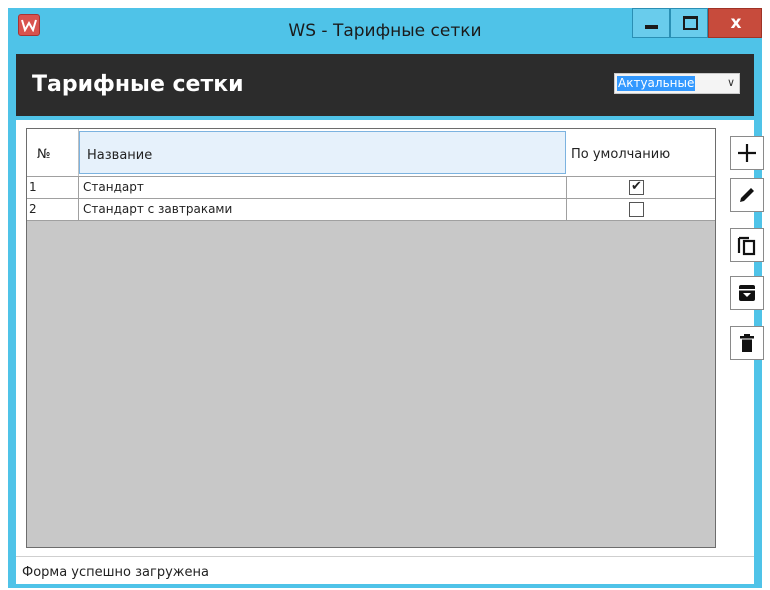 The image size is (770, 590). Describe the element at coordinates (636, 209) in the screenshot. I see `default-checkbox` at that location.